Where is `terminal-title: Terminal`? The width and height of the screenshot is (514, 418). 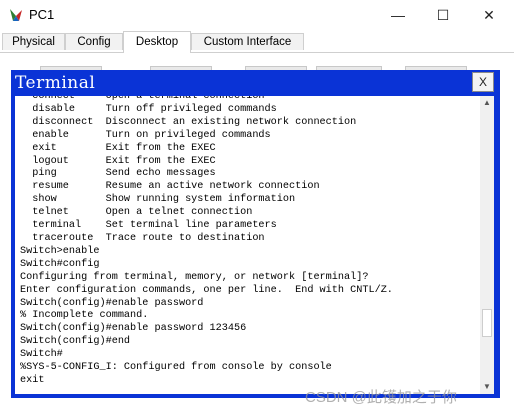
terminal-title: Terminal is located at coordinates (55, 83).